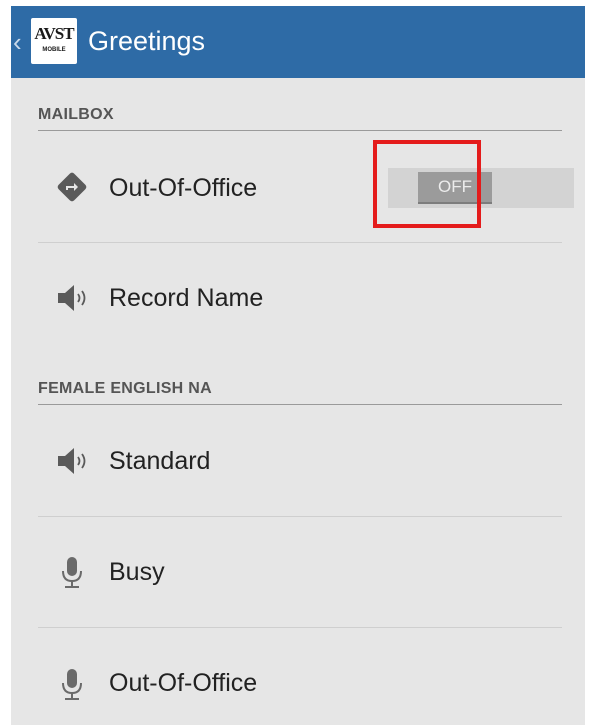  Describe the element at coordinates (298, 42) in the screenshot. I see `action-bar: ‹ AVST MOBILE Greetings` at that location.